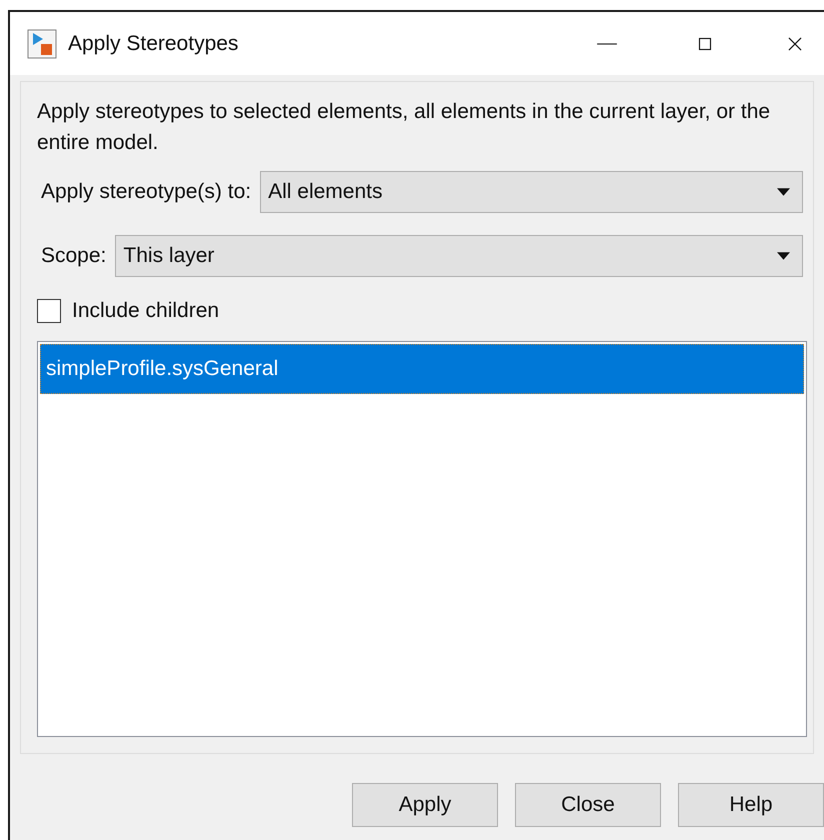 This screenshot has height=840, width=824. I want to click on dropdown: This layer, so click(459, 256).